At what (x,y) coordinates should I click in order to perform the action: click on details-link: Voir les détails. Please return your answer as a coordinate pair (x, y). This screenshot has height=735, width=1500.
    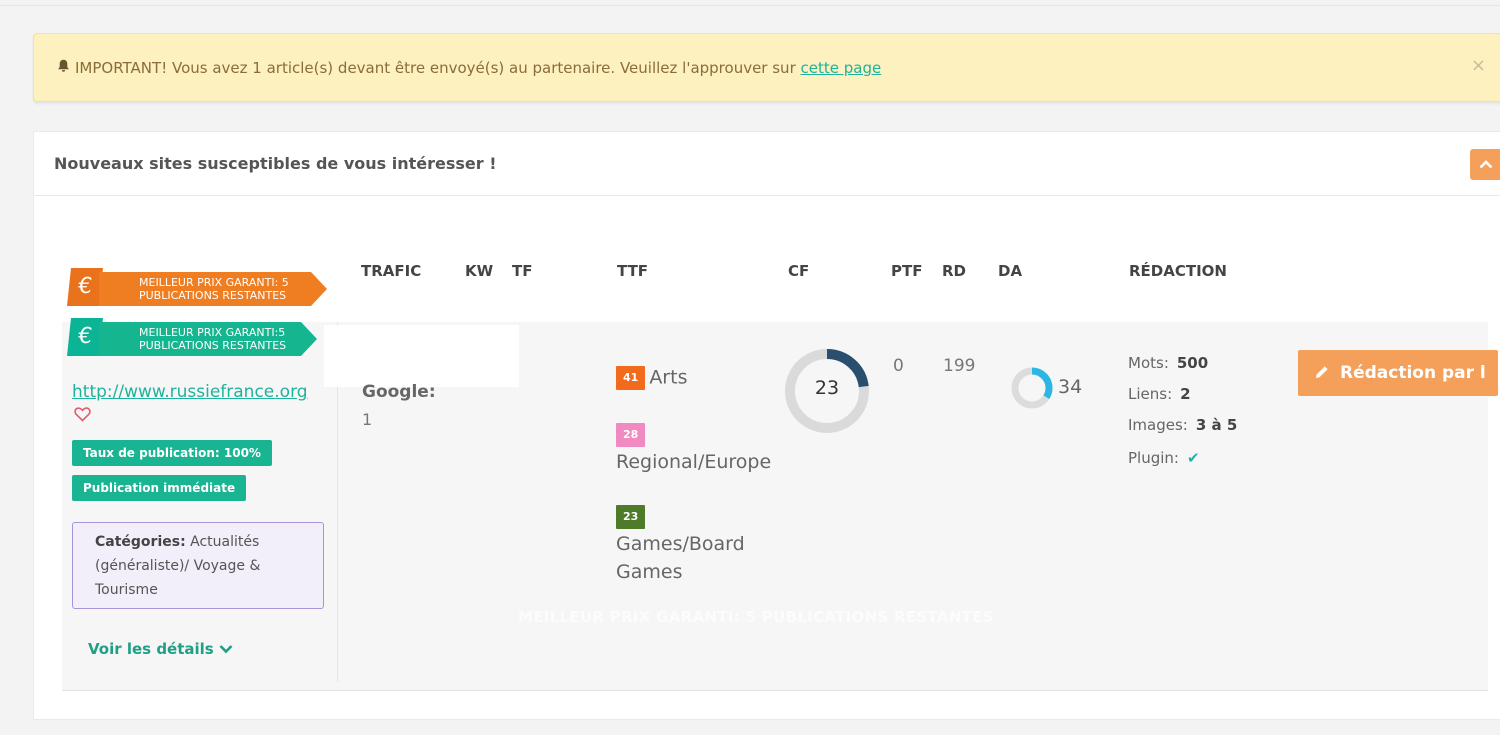
    Looking at the image, I should click on (160, 649).